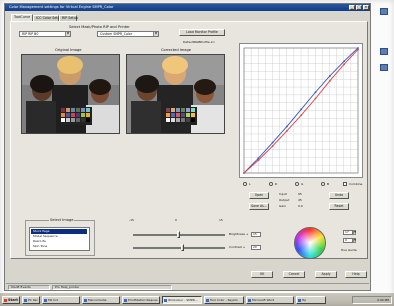 This screenshot has height=306, width=394. What do you see at coordinates (259, 195) in the screenshot?
I see `curve-open-button: Open` at bounding box center [259, 195].